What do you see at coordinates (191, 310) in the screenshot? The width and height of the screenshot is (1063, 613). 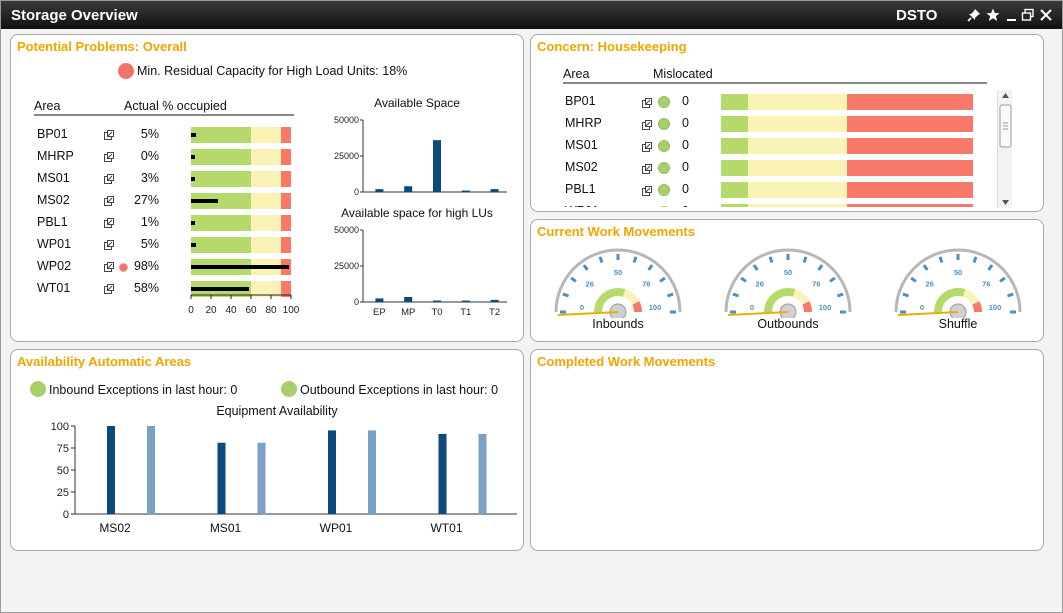 I see `axis-tick-label: 0` at bounding box center [191, 310].